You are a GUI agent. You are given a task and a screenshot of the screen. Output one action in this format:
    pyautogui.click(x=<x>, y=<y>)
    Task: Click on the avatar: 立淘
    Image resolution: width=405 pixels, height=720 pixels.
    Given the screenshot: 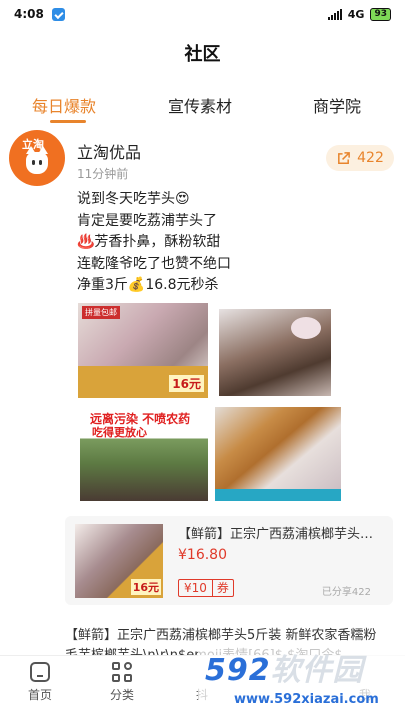 What is the action you would take?
    pyautogui.click(x=37, y=158)
    